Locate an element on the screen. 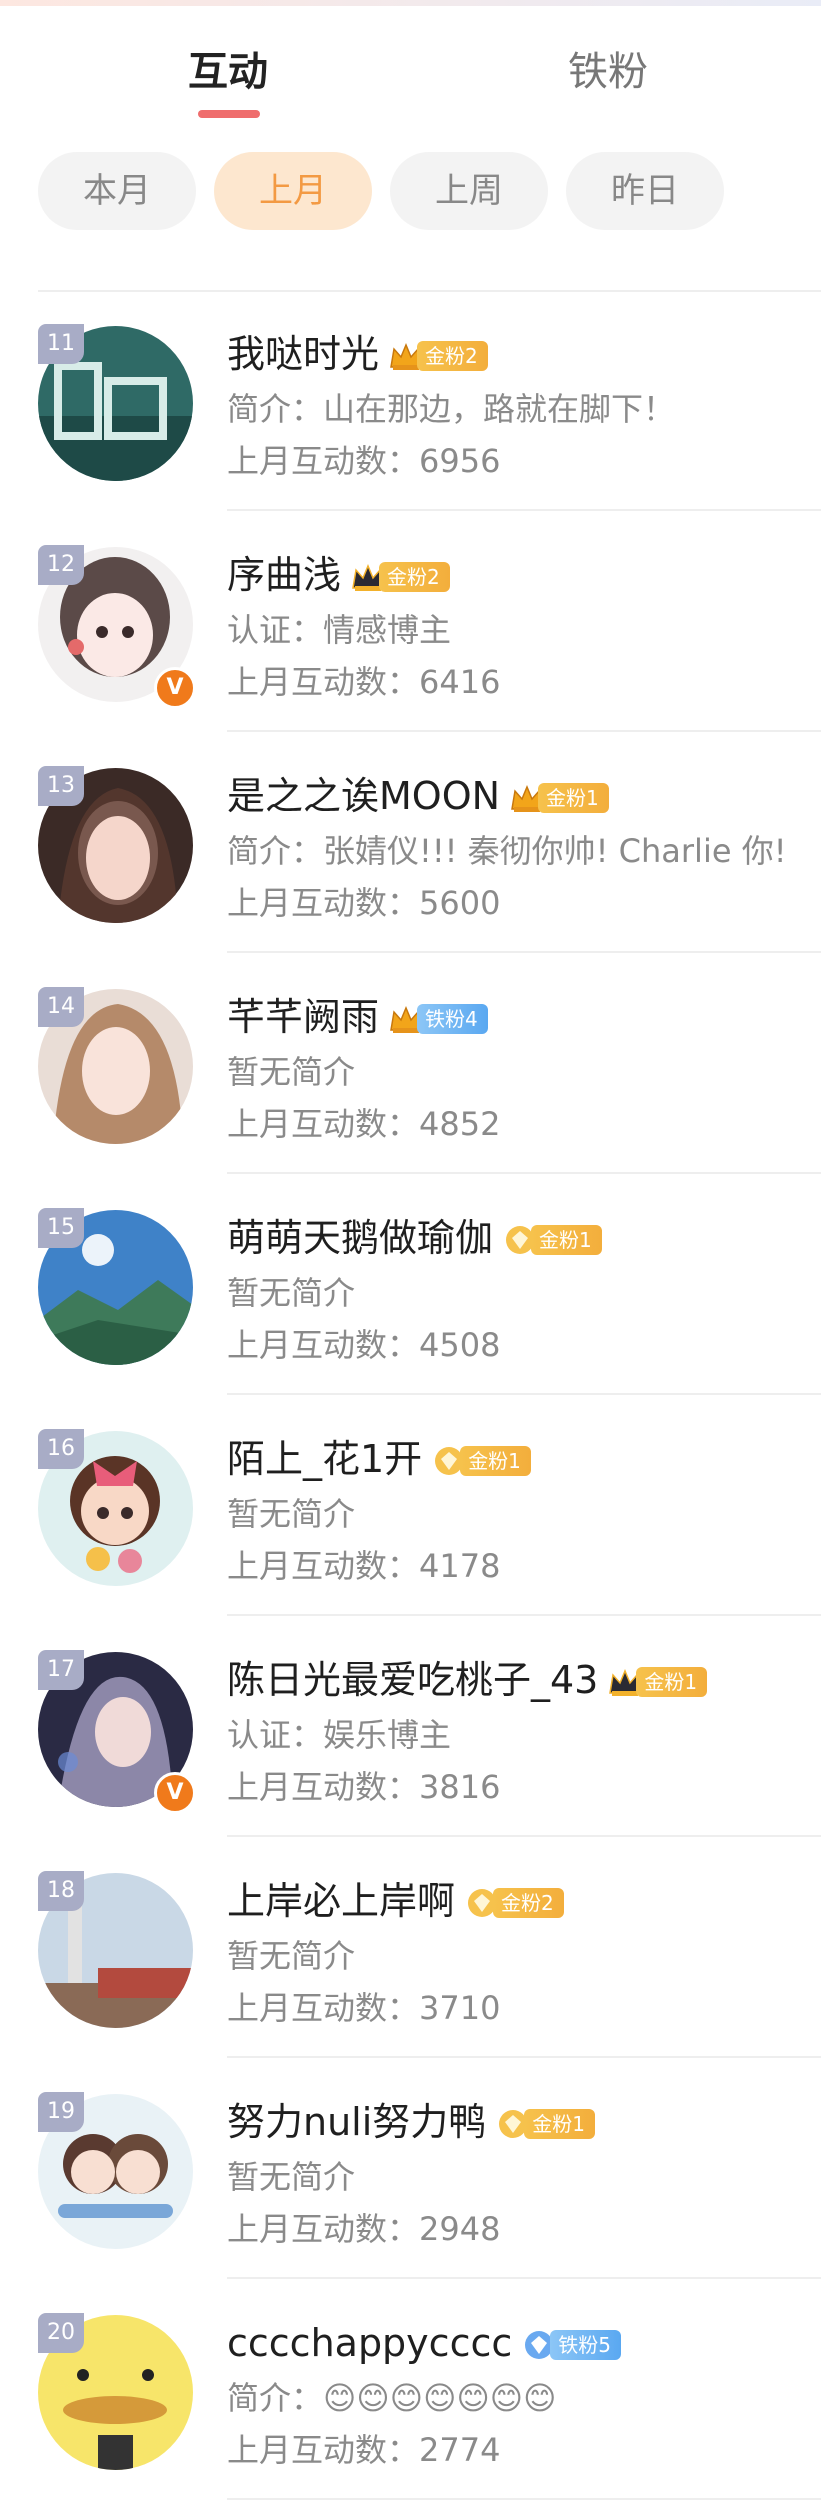  top-gradient-bar is located at coordinates (410, 3).